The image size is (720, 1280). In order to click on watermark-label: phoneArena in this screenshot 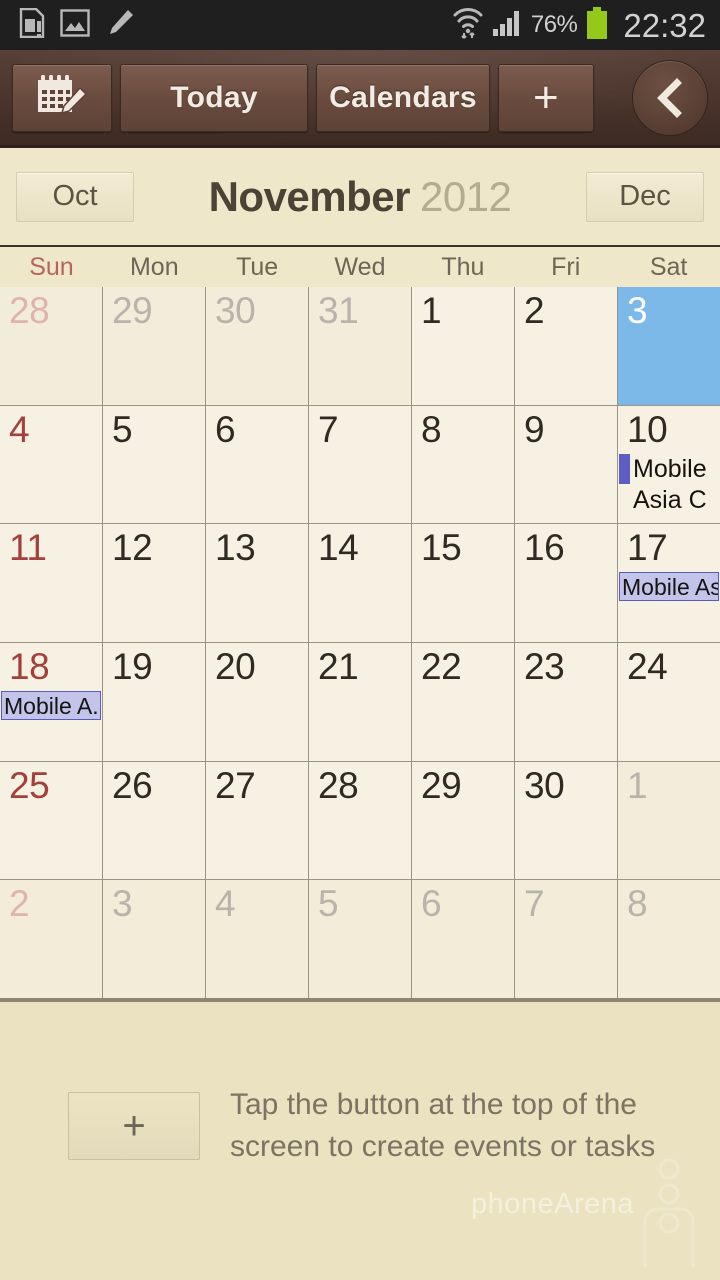, I will do `click(552, 1204)`.